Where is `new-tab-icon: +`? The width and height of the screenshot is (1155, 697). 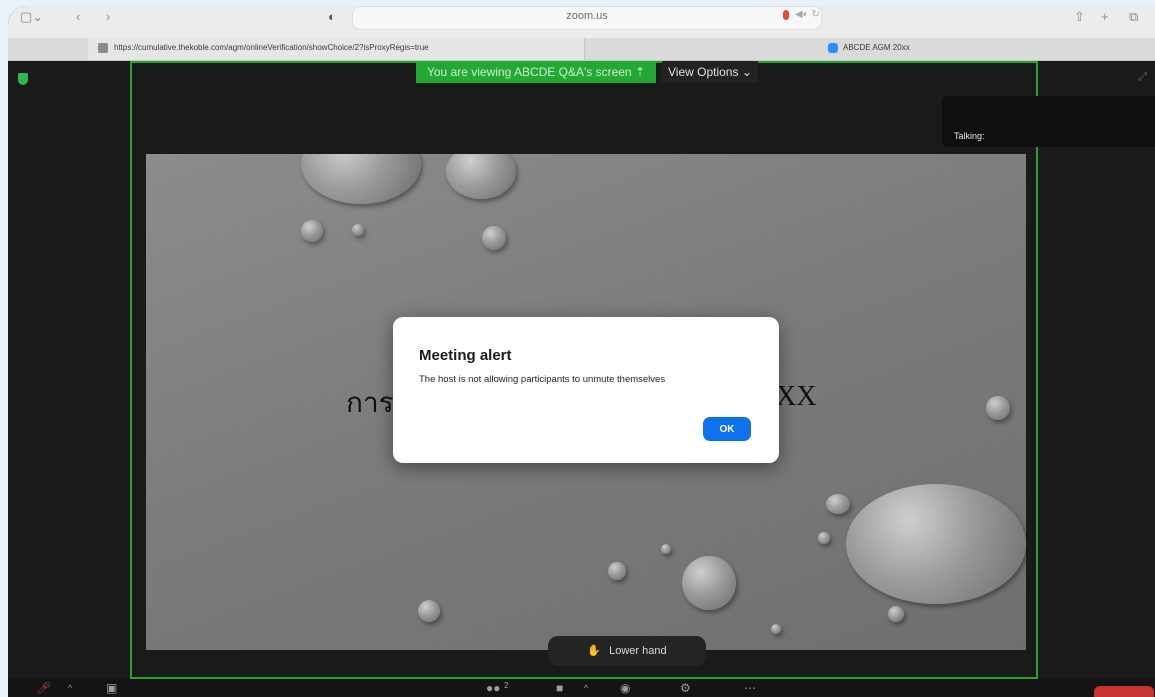
new-tab-icon: + is located at coordinates (1105, 17).